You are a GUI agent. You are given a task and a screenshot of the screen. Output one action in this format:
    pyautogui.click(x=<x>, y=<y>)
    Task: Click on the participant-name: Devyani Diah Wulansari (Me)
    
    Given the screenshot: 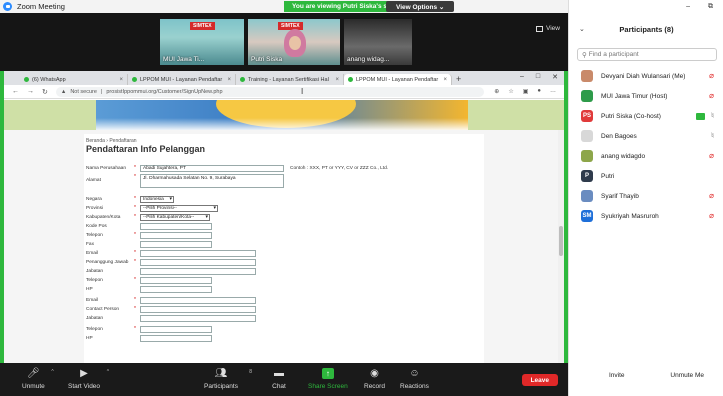 What is the action you would take?
    pyautogui.click(x=643, y=76)
    